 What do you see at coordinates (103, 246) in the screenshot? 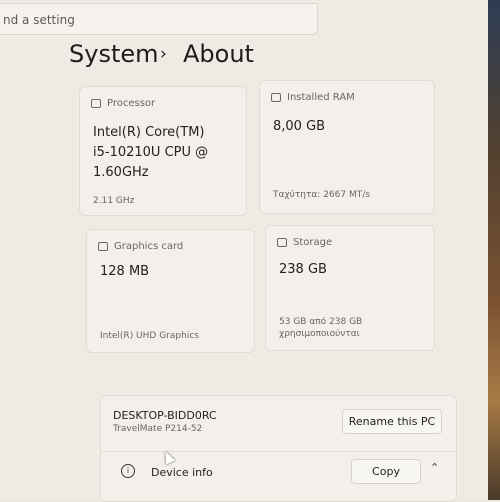
I see `graphics-card-icon` at bounding box center [103, 246].